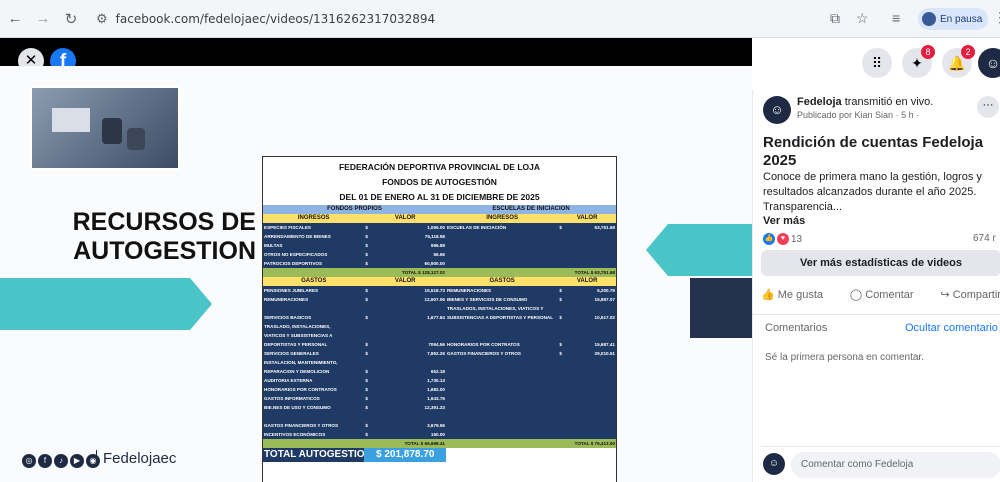 The height and width of the screenshot is (482, 1000). Describe the element at coordinates (476, 227) in the screenshot. I see `table-cell: ESCUELAS DE INICIACIÓN` at that location.